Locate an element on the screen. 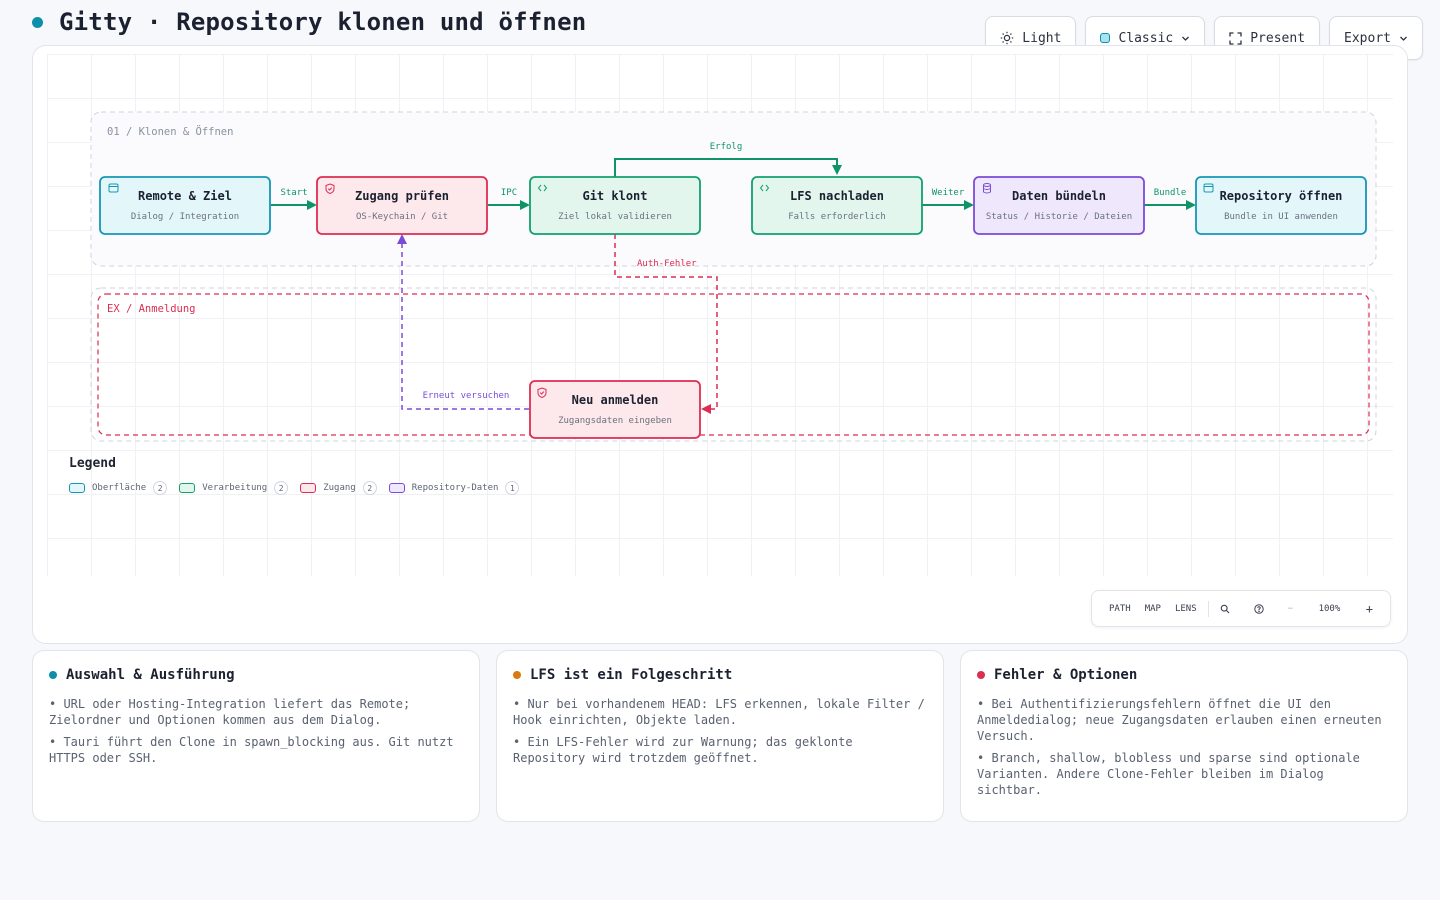 Image resolution: width=1440 pixels, height=900 pixels. legend-label: Repository-Daten is located at coordinates (455, 488).